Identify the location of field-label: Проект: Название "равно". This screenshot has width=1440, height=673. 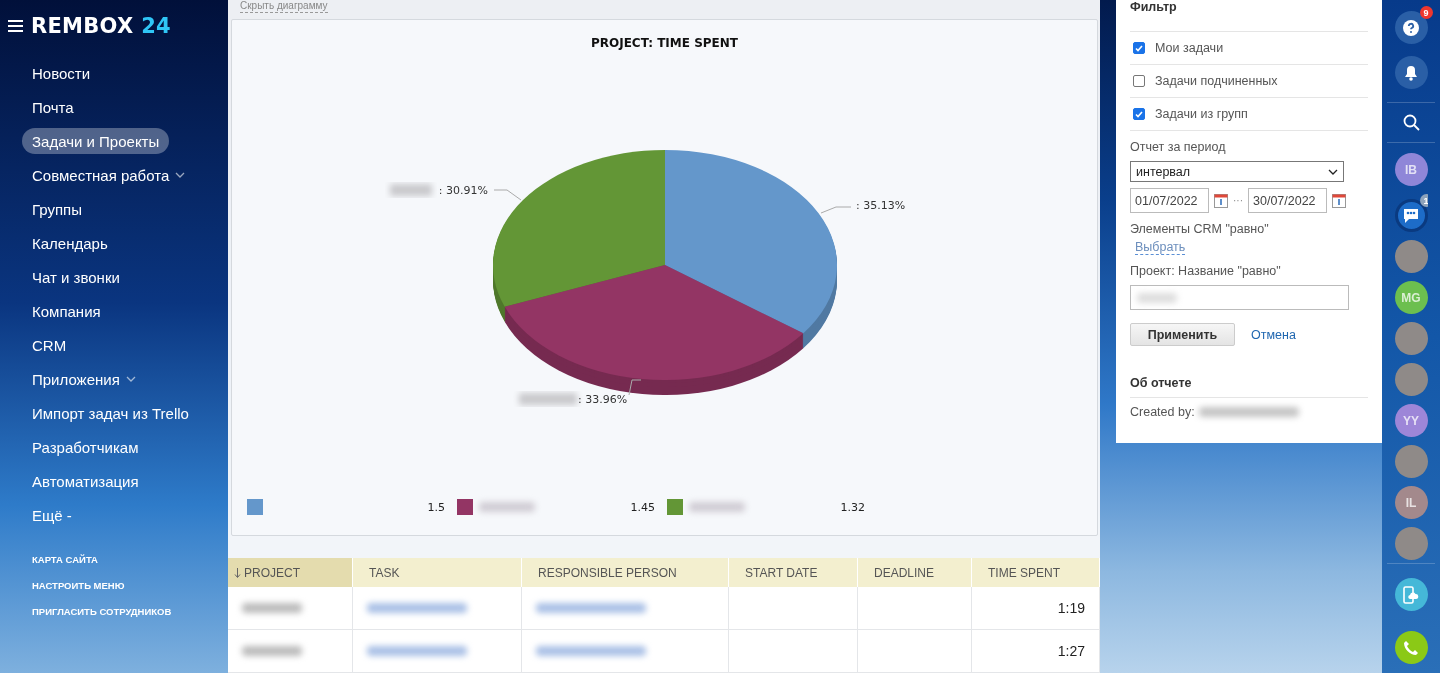
(1206, 271).